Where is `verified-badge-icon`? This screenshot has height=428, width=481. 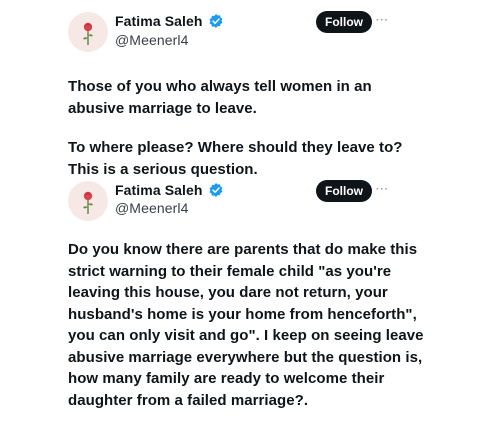 verified-badge-icon is located at coordinates (216, 190).